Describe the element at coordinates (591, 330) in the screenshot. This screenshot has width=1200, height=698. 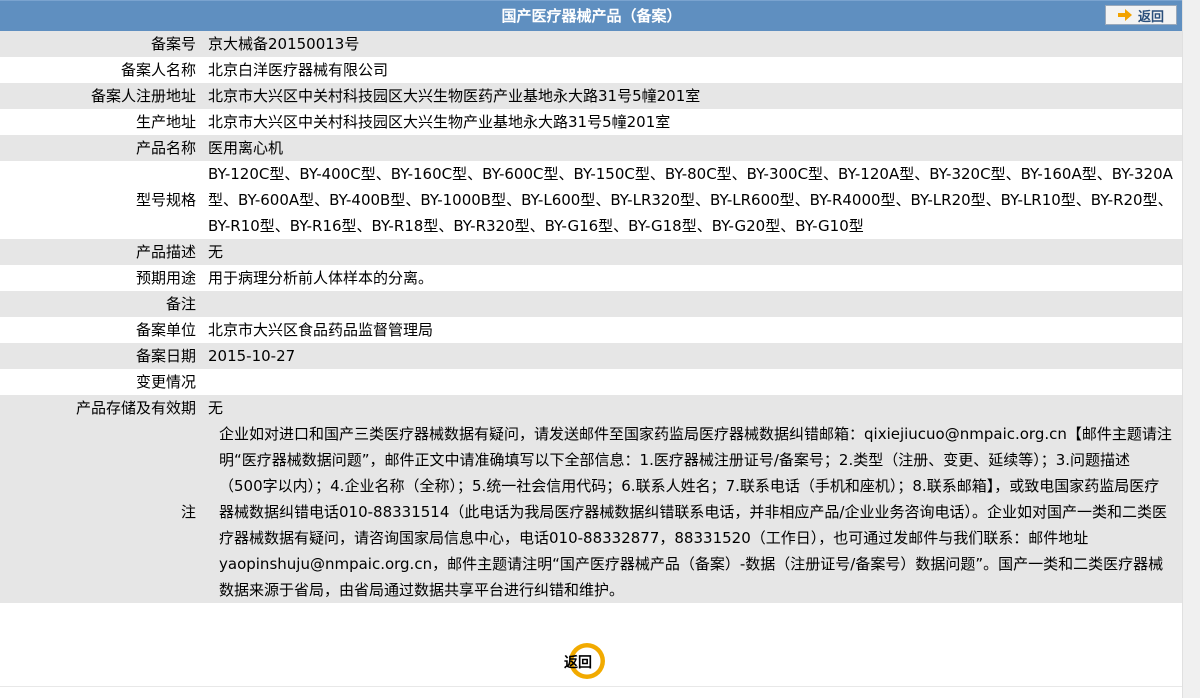
I see `table-row: 备案单位 北京市大兴区食品药品监督管理局` at that location.